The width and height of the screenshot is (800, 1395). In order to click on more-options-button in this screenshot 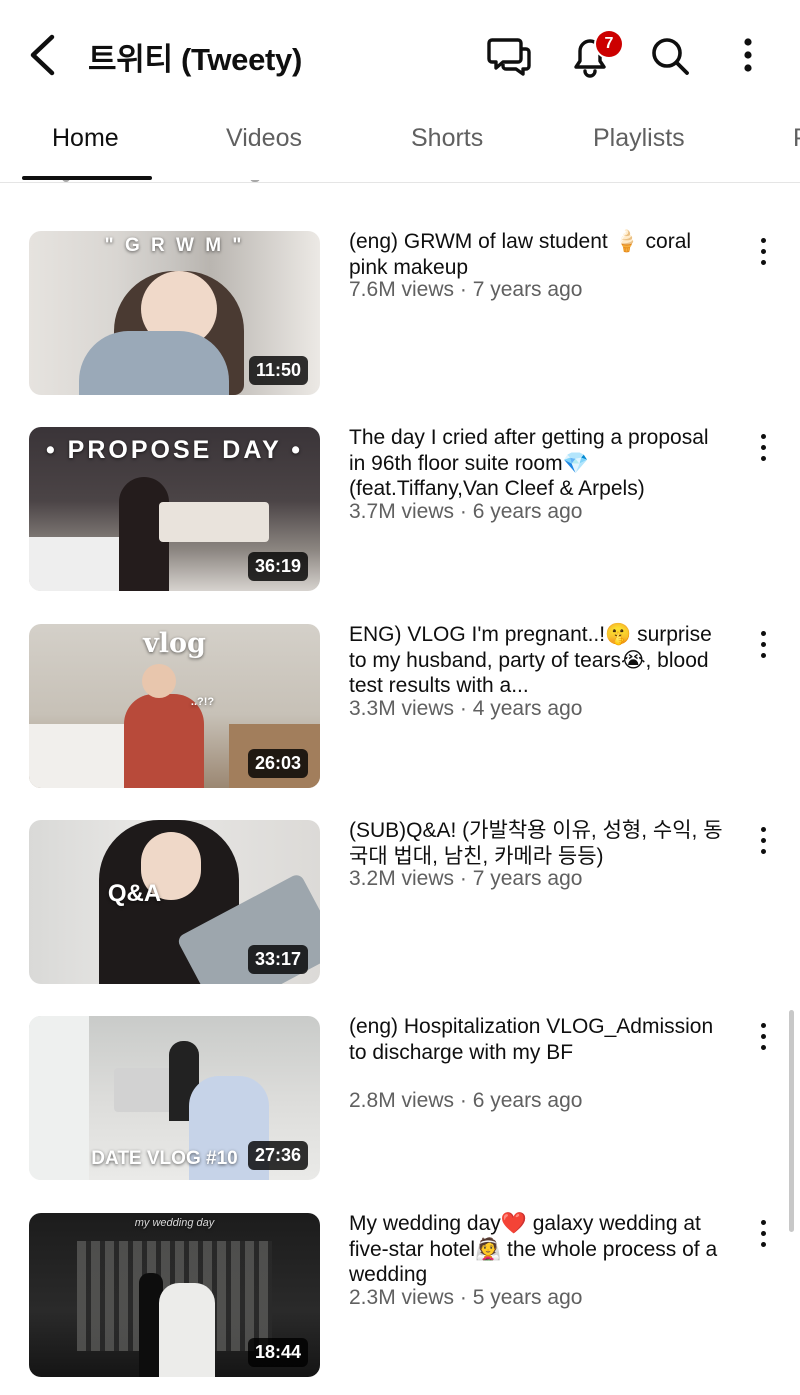, I will do `click(748, 55)`.